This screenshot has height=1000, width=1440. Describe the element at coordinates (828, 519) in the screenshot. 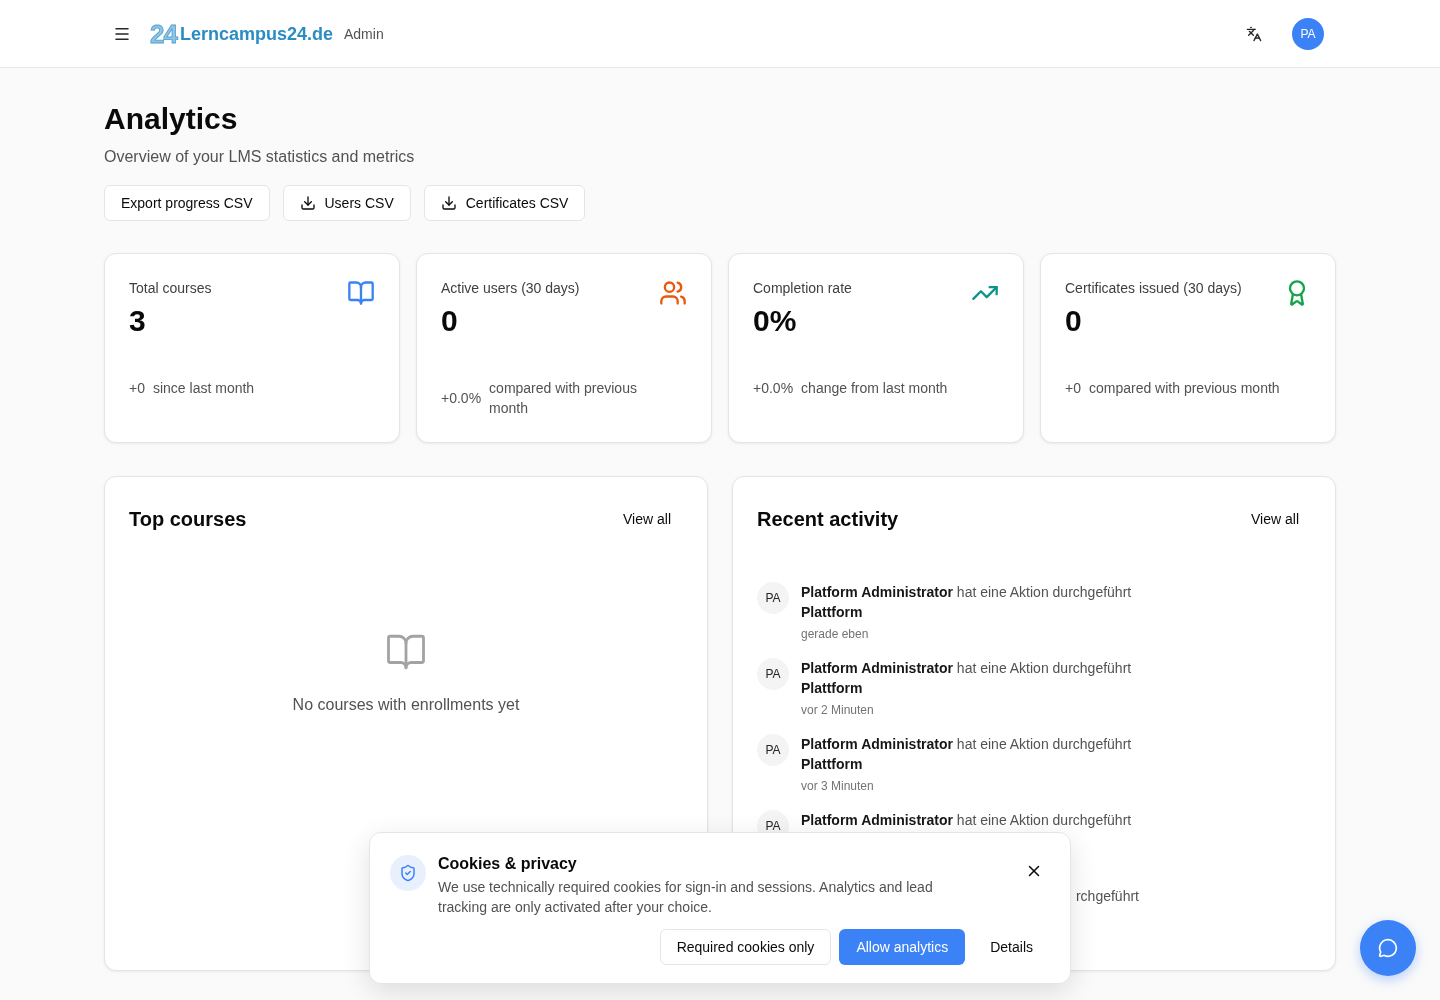

I see `panel-title: Recent activity` at that location.